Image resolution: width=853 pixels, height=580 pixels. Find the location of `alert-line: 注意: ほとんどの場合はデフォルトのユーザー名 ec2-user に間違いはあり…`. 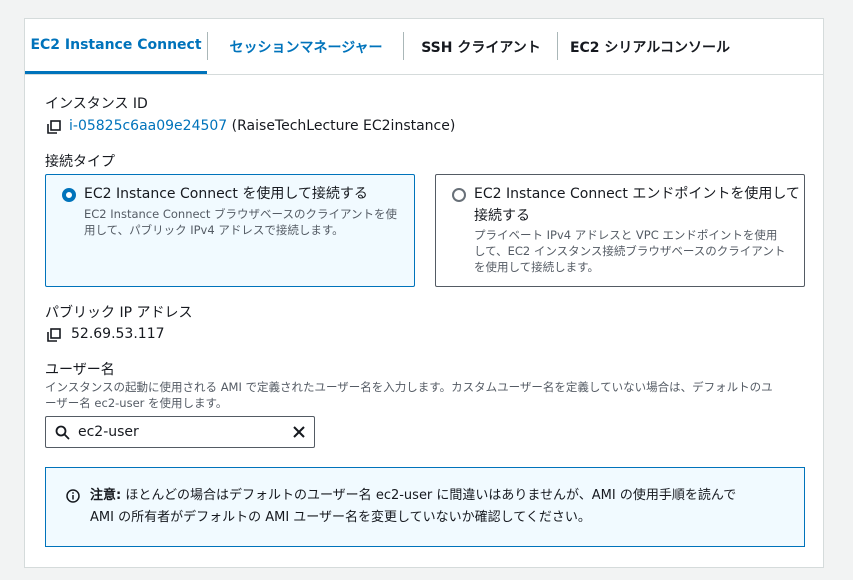

alert-line: 注意: ほとんどの場合はデフォルトのユーザー名 ec2-user に間違いはあり… is located at coordinates (440, 496).